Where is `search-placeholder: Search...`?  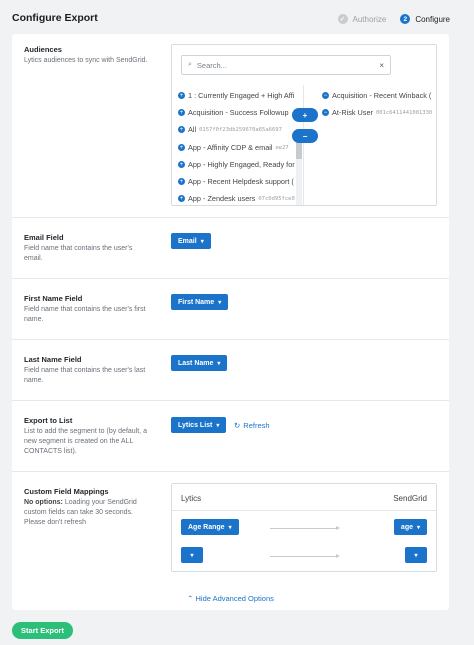 search-placeholder: Search... is located at coordinates (211, 65).